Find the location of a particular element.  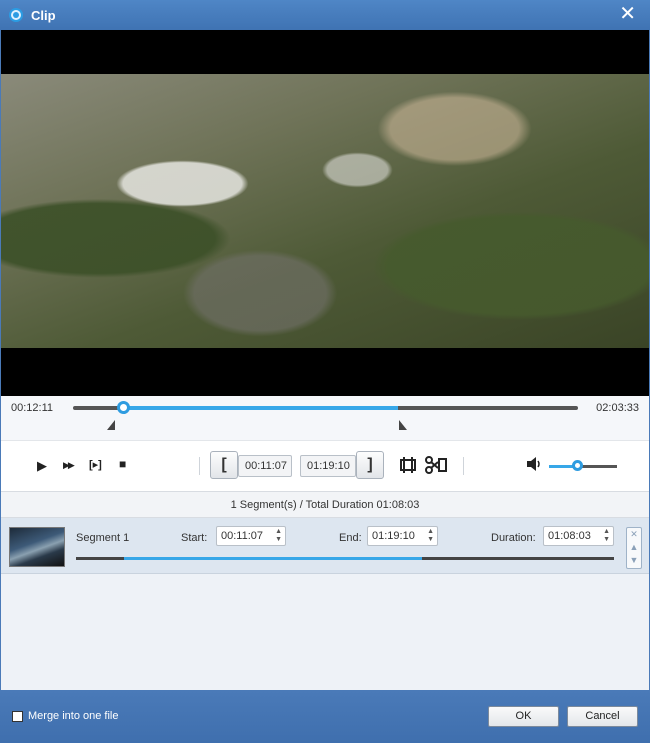

volume-slider is located at coordinates (583, 466).